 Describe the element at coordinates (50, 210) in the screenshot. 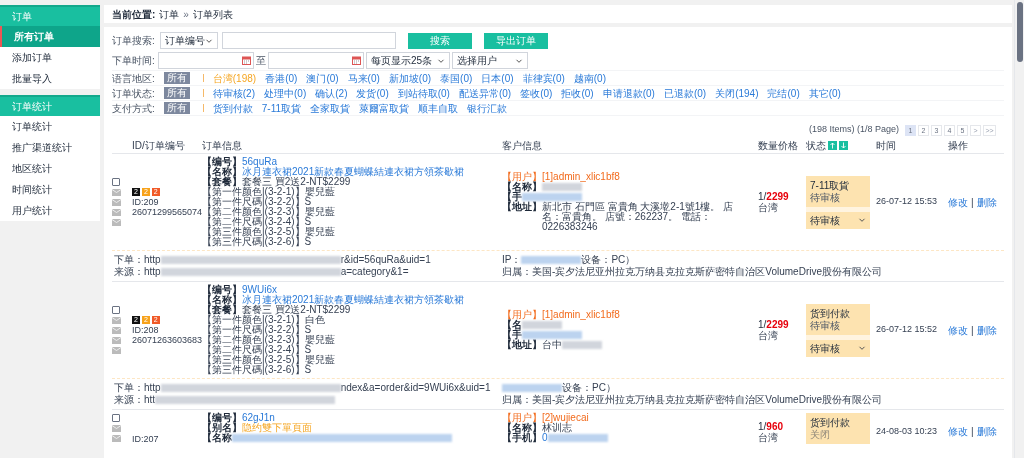

I see `sidebar-item: 用户统计` at that location.